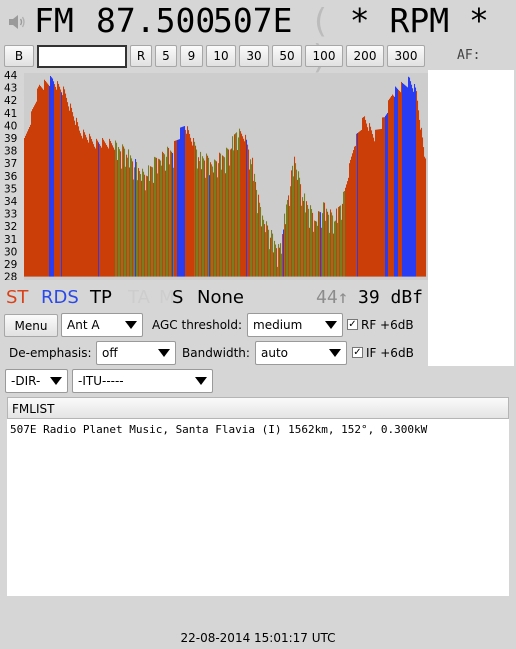 This screenshot has height=649, width=516. What do you see at coordinates (301, 353) in the screenshot?
I see `bandwidth-select: auto` at bounding box center [301, 353].